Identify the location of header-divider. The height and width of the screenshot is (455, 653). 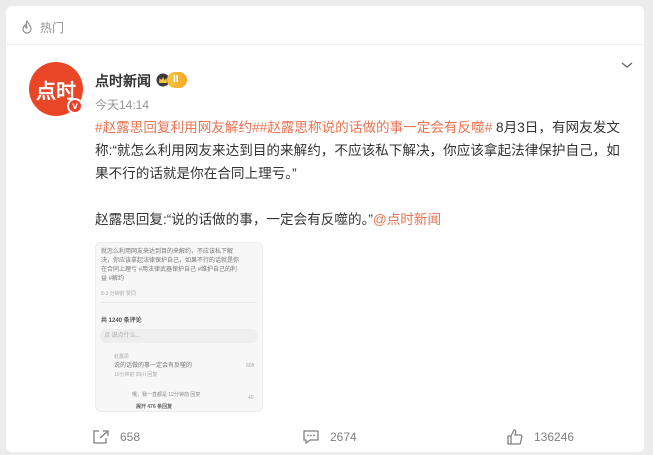
(325, 44).